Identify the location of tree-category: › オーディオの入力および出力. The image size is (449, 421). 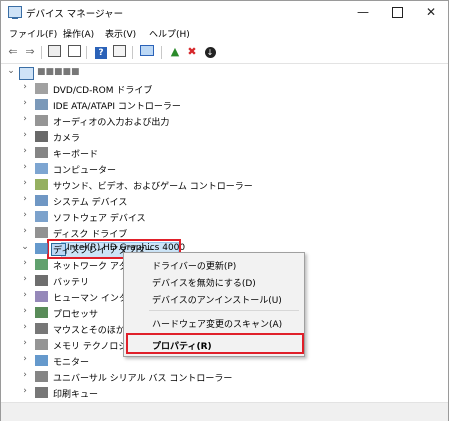
(151, 121).